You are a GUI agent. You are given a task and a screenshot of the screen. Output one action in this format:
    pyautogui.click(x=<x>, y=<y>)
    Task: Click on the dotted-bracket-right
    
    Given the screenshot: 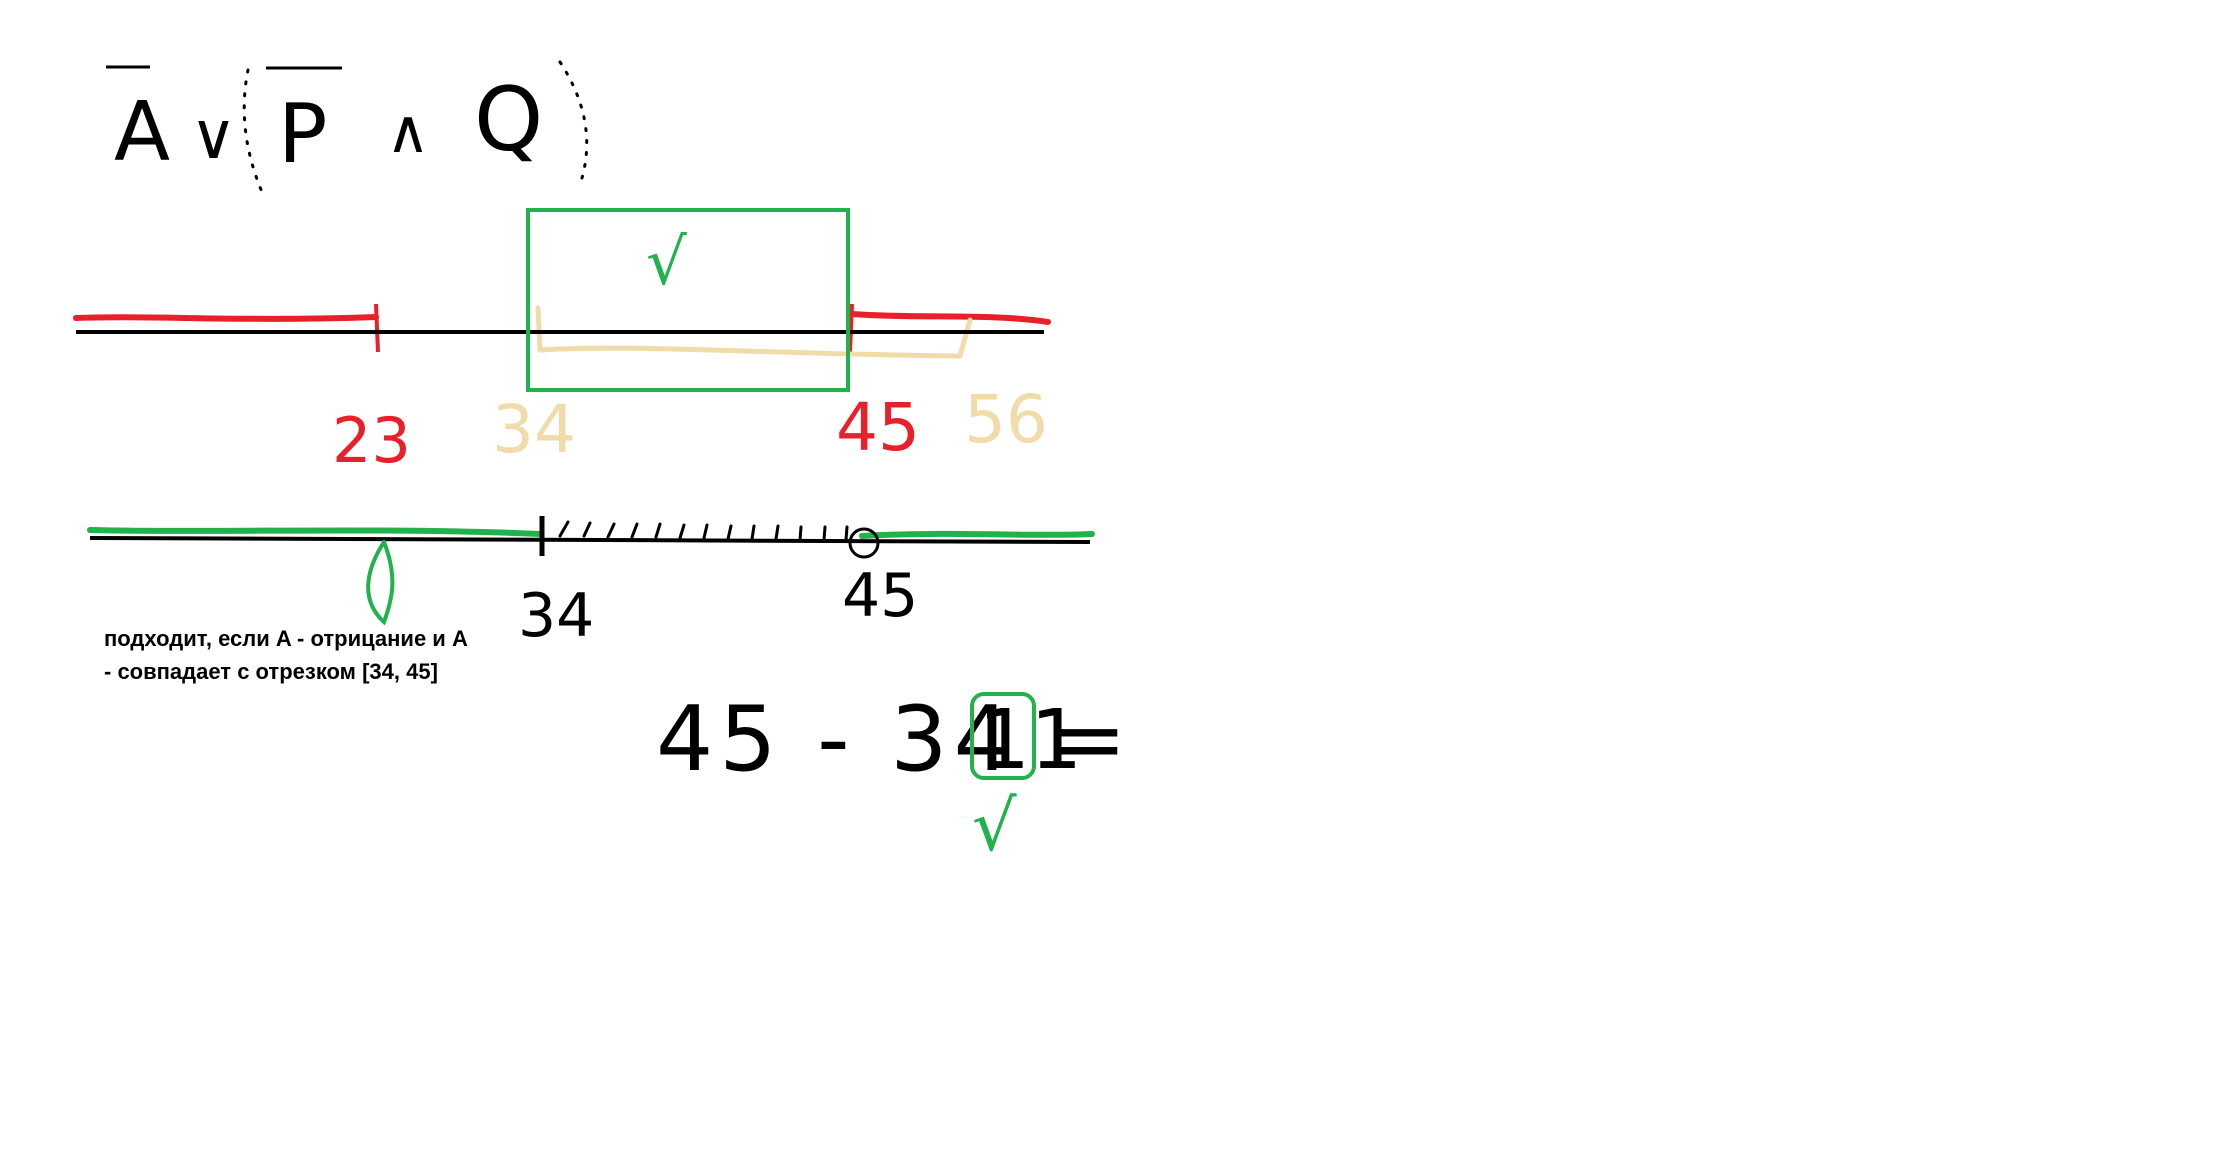 What is the action you would take?
    pyautogui.click(x=573, y=120)
    